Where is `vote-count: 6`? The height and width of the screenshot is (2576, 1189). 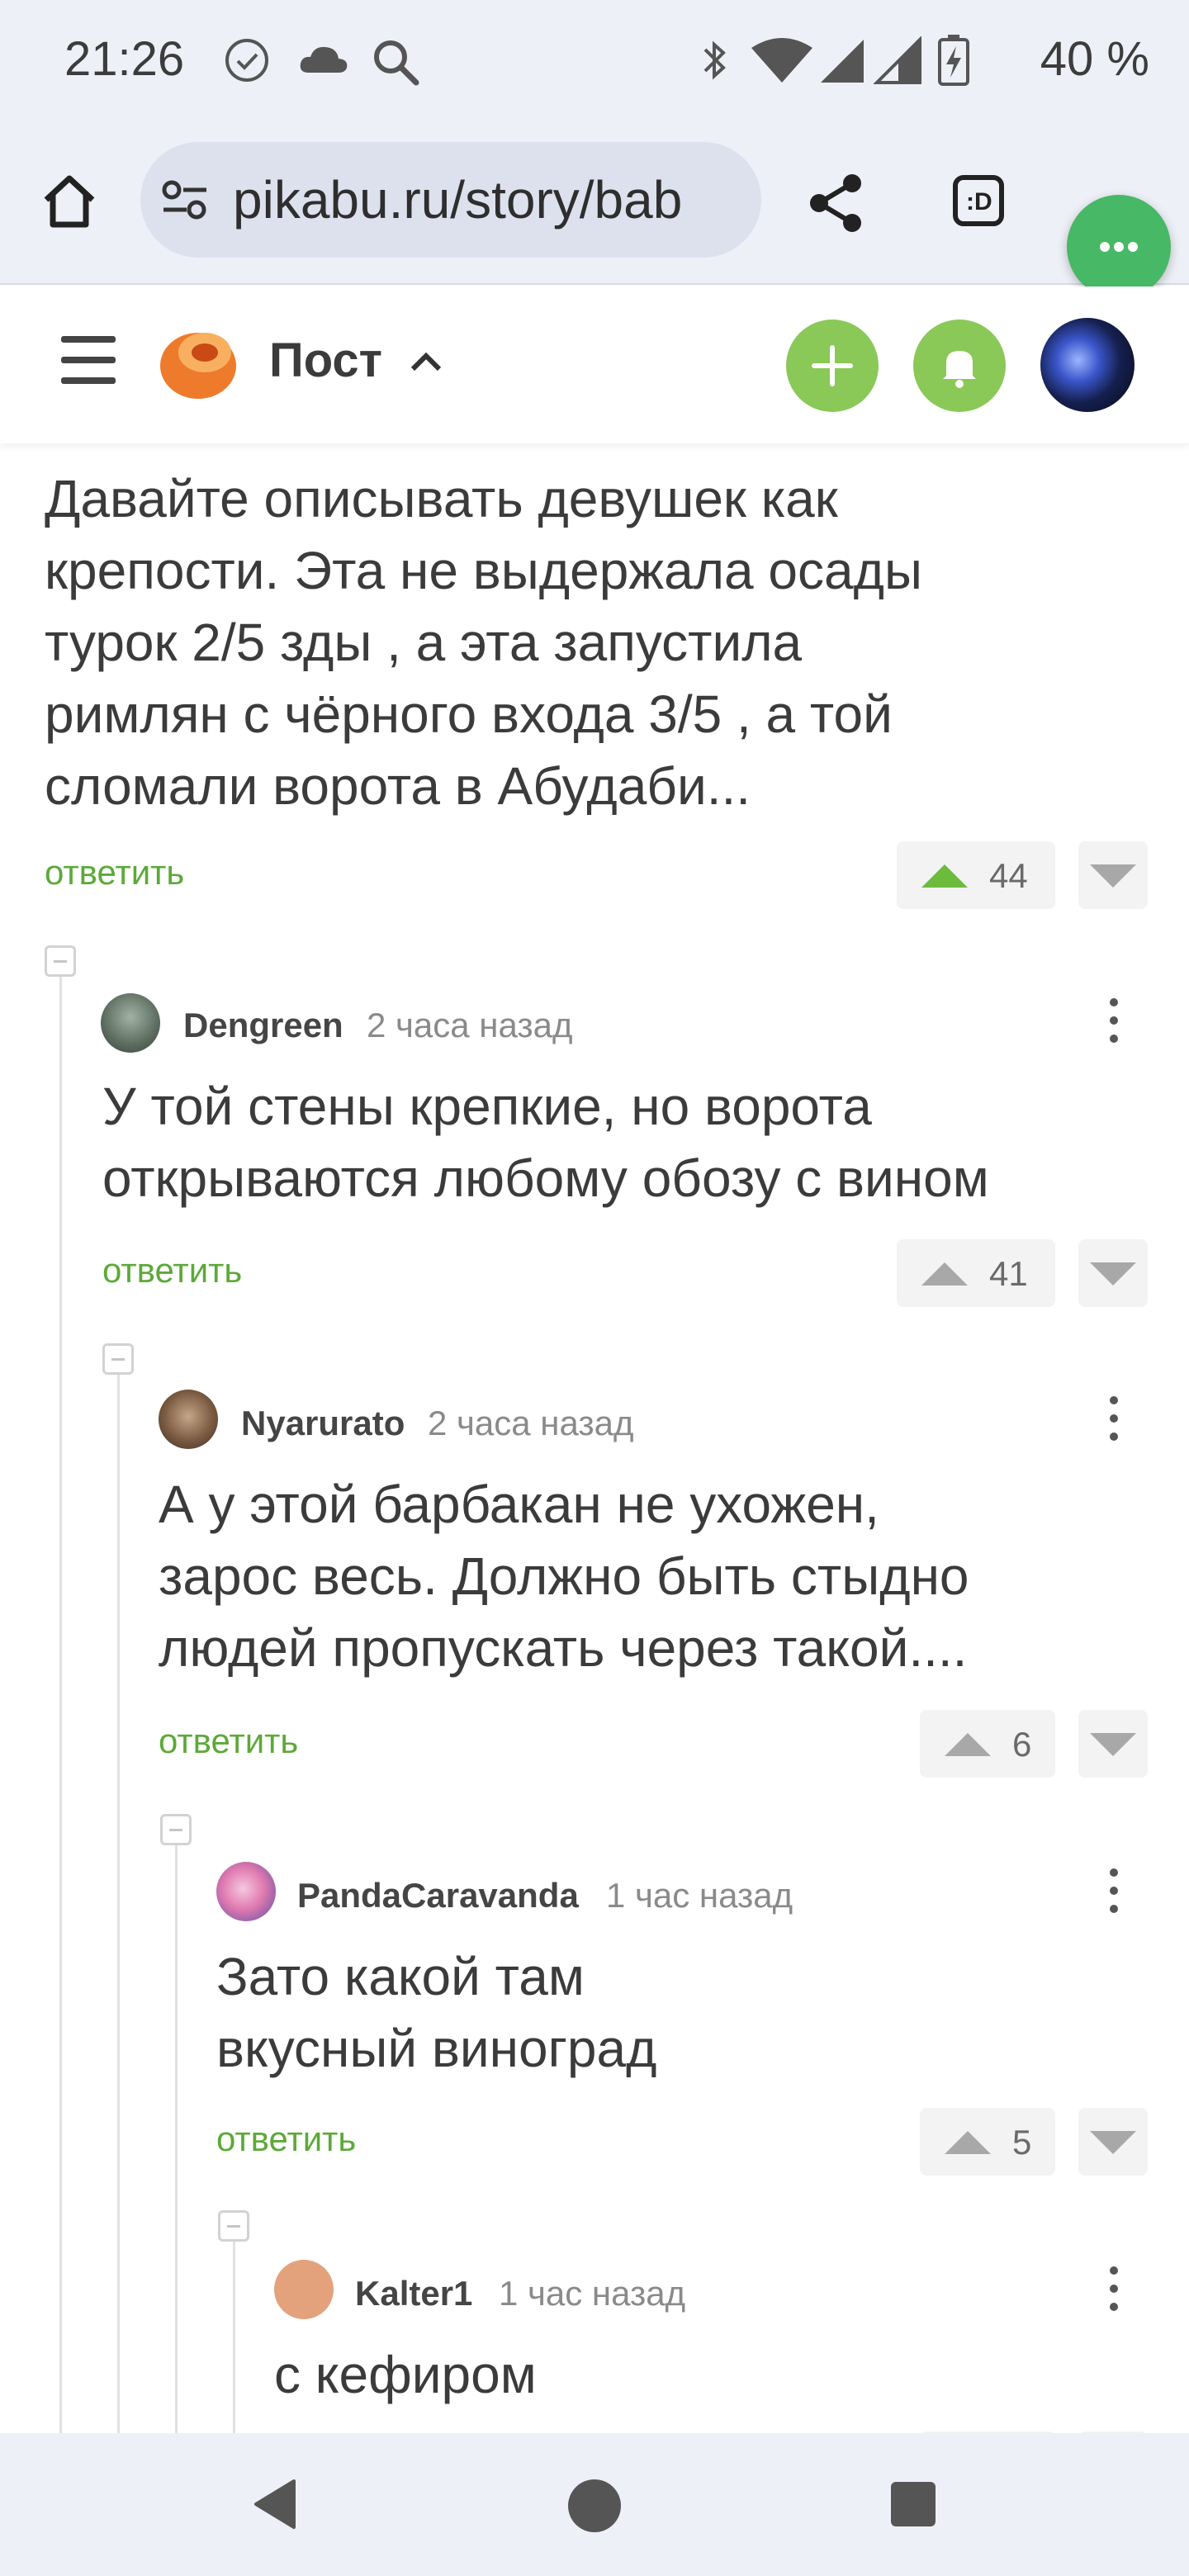 vote-count: 6 is located at coordinates (1022, 1744).